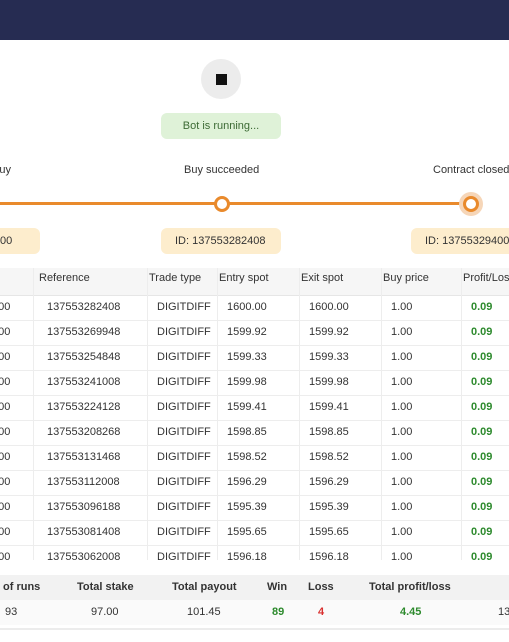  I want to click on buy-succeeded-id-pill: ID: 137553282408, so click(221, 241).